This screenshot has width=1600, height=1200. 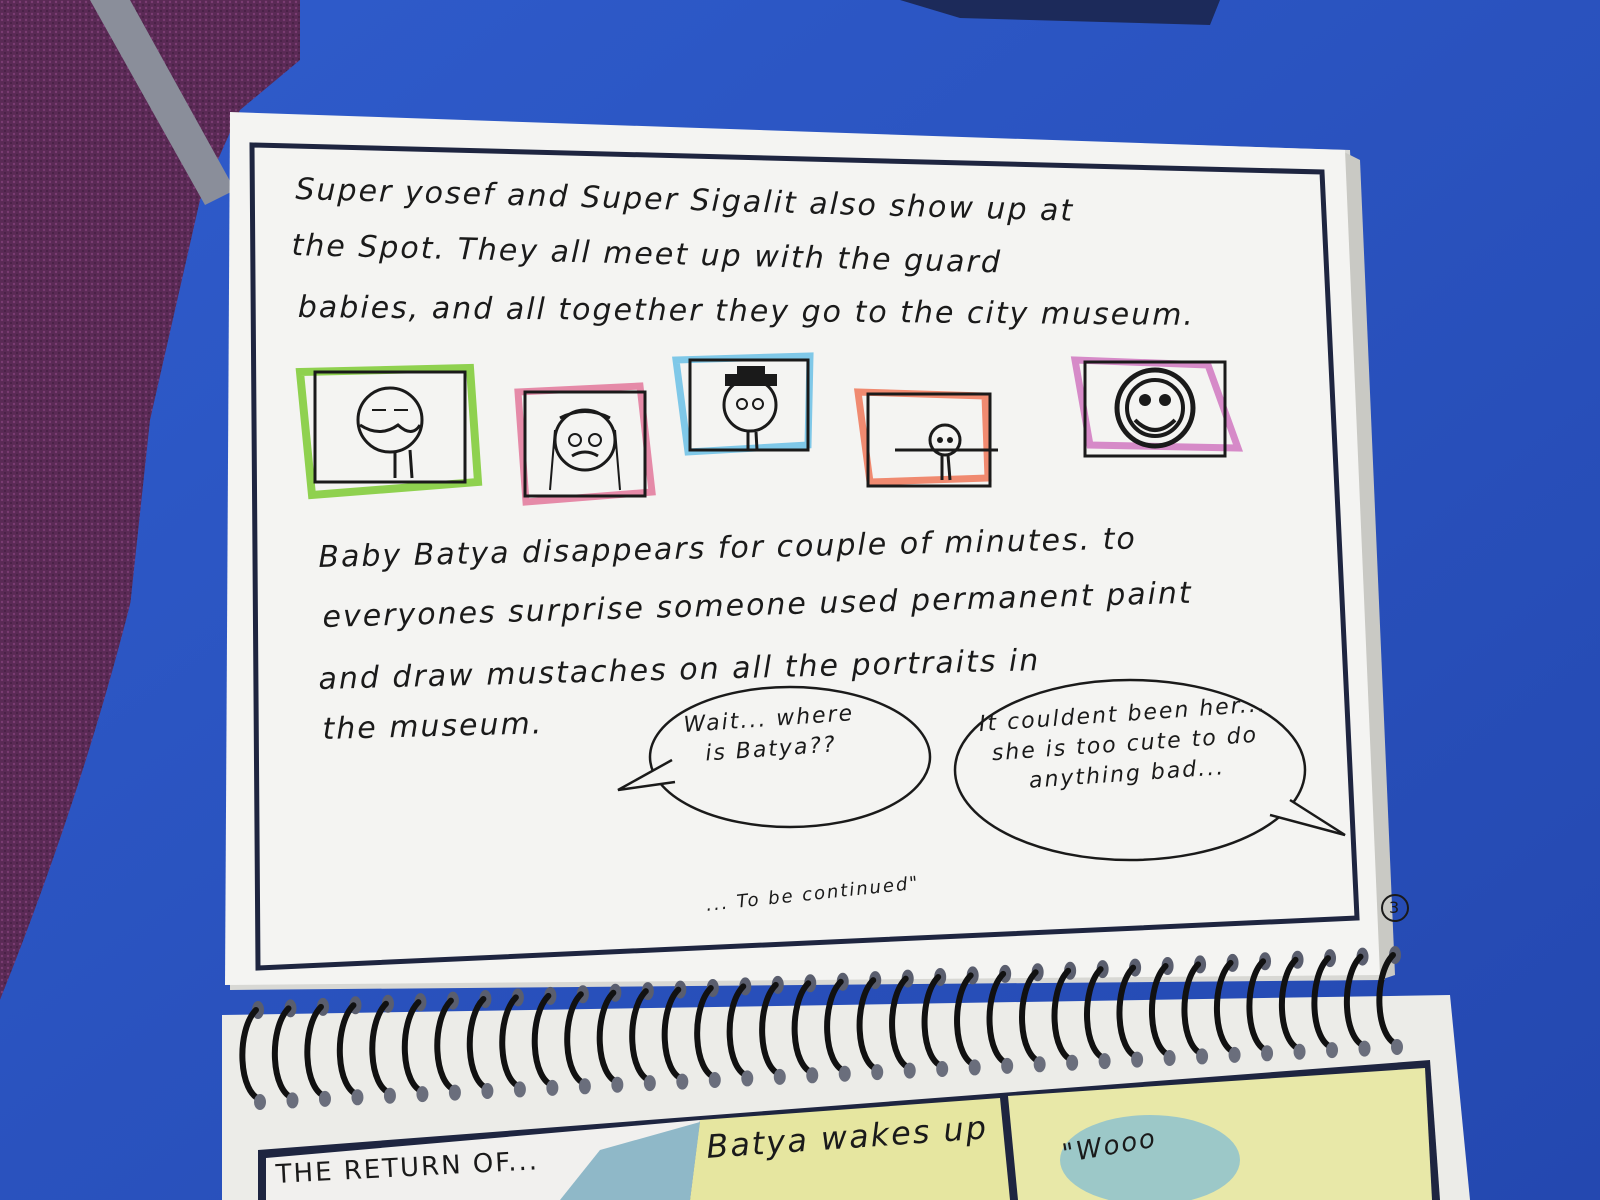 I want to click on speech-bubble-1-text: Wait... where is Batya??, so click(x=768, y=734).